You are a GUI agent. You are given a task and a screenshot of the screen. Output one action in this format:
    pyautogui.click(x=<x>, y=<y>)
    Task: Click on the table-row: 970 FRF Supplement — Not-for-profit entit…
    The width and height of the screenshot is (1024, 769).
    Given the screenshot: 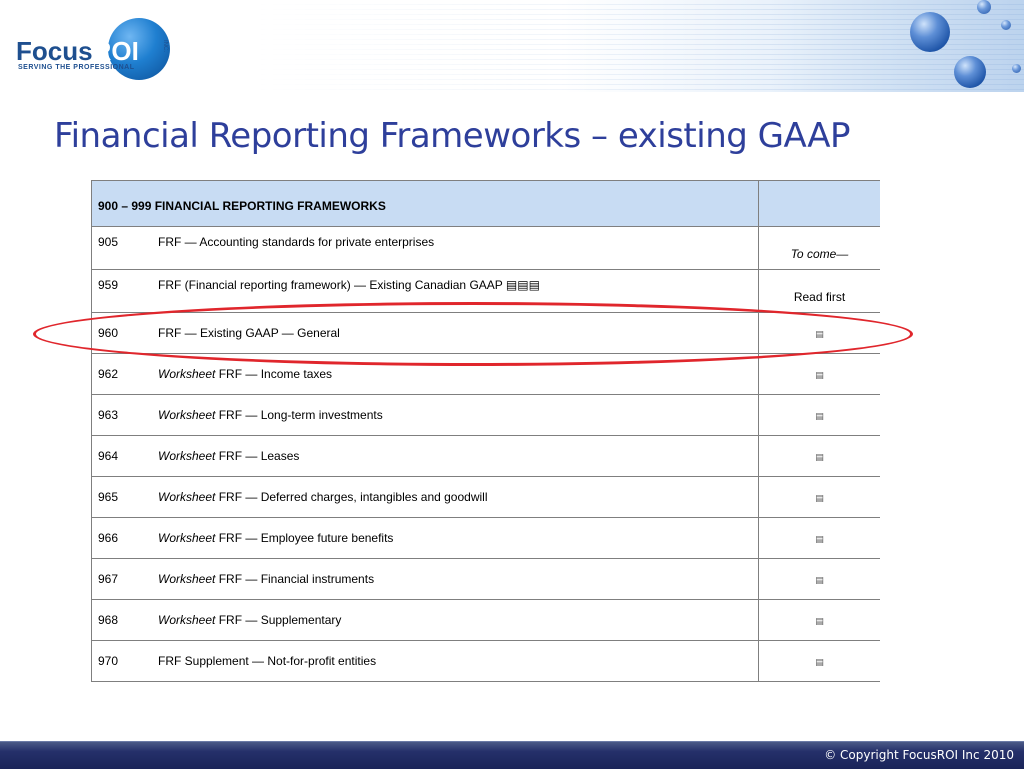 What is the action you would take?
    pyautogui.click(x=485, y=661)
    